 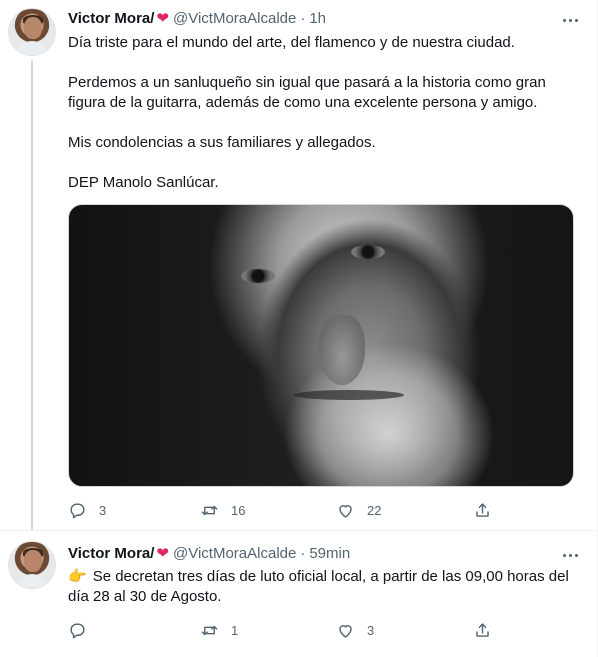 What do you see at coordinates (219, 630) in the screenshot?
I see `retweet-button: 1` at bounding box center [219, 630].